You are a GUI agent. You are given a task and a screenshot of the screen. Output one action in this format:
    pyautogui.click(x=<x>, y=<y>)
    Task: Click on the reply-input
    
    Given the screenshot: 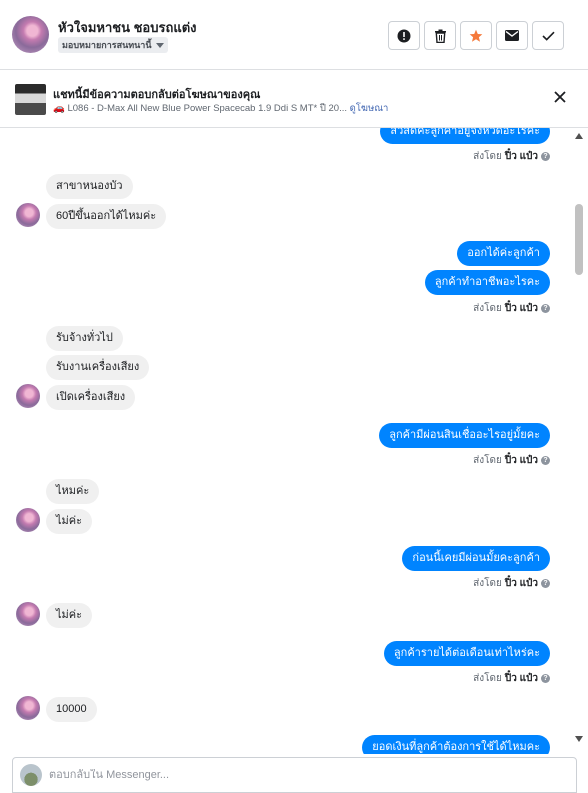 What is the action you would take?
    pyautogui.click(x=299, y=775)
    